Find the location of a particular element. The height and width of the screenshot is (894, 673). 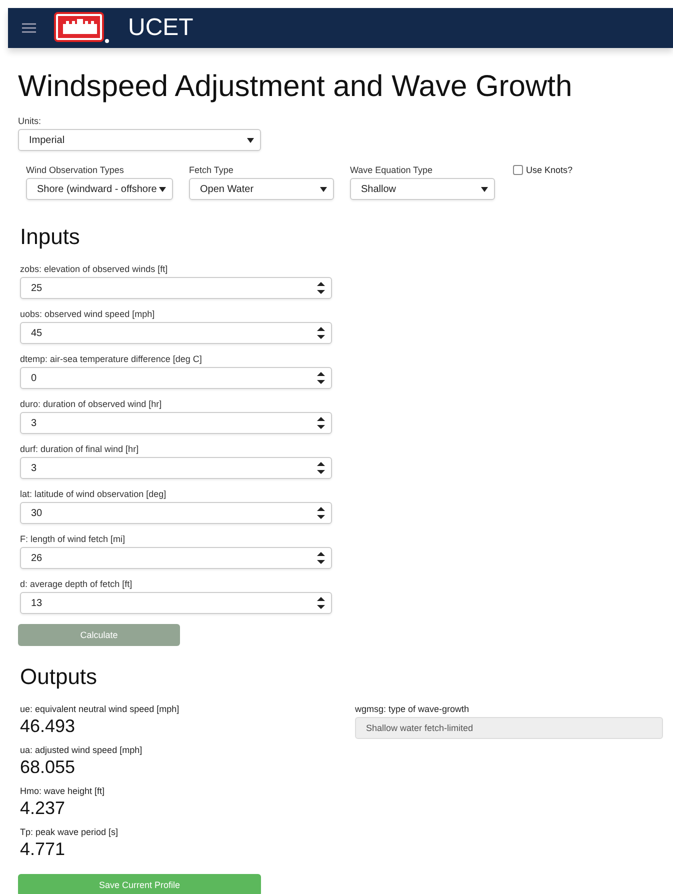

app-name: UCET is located at coordinates (161, 28).